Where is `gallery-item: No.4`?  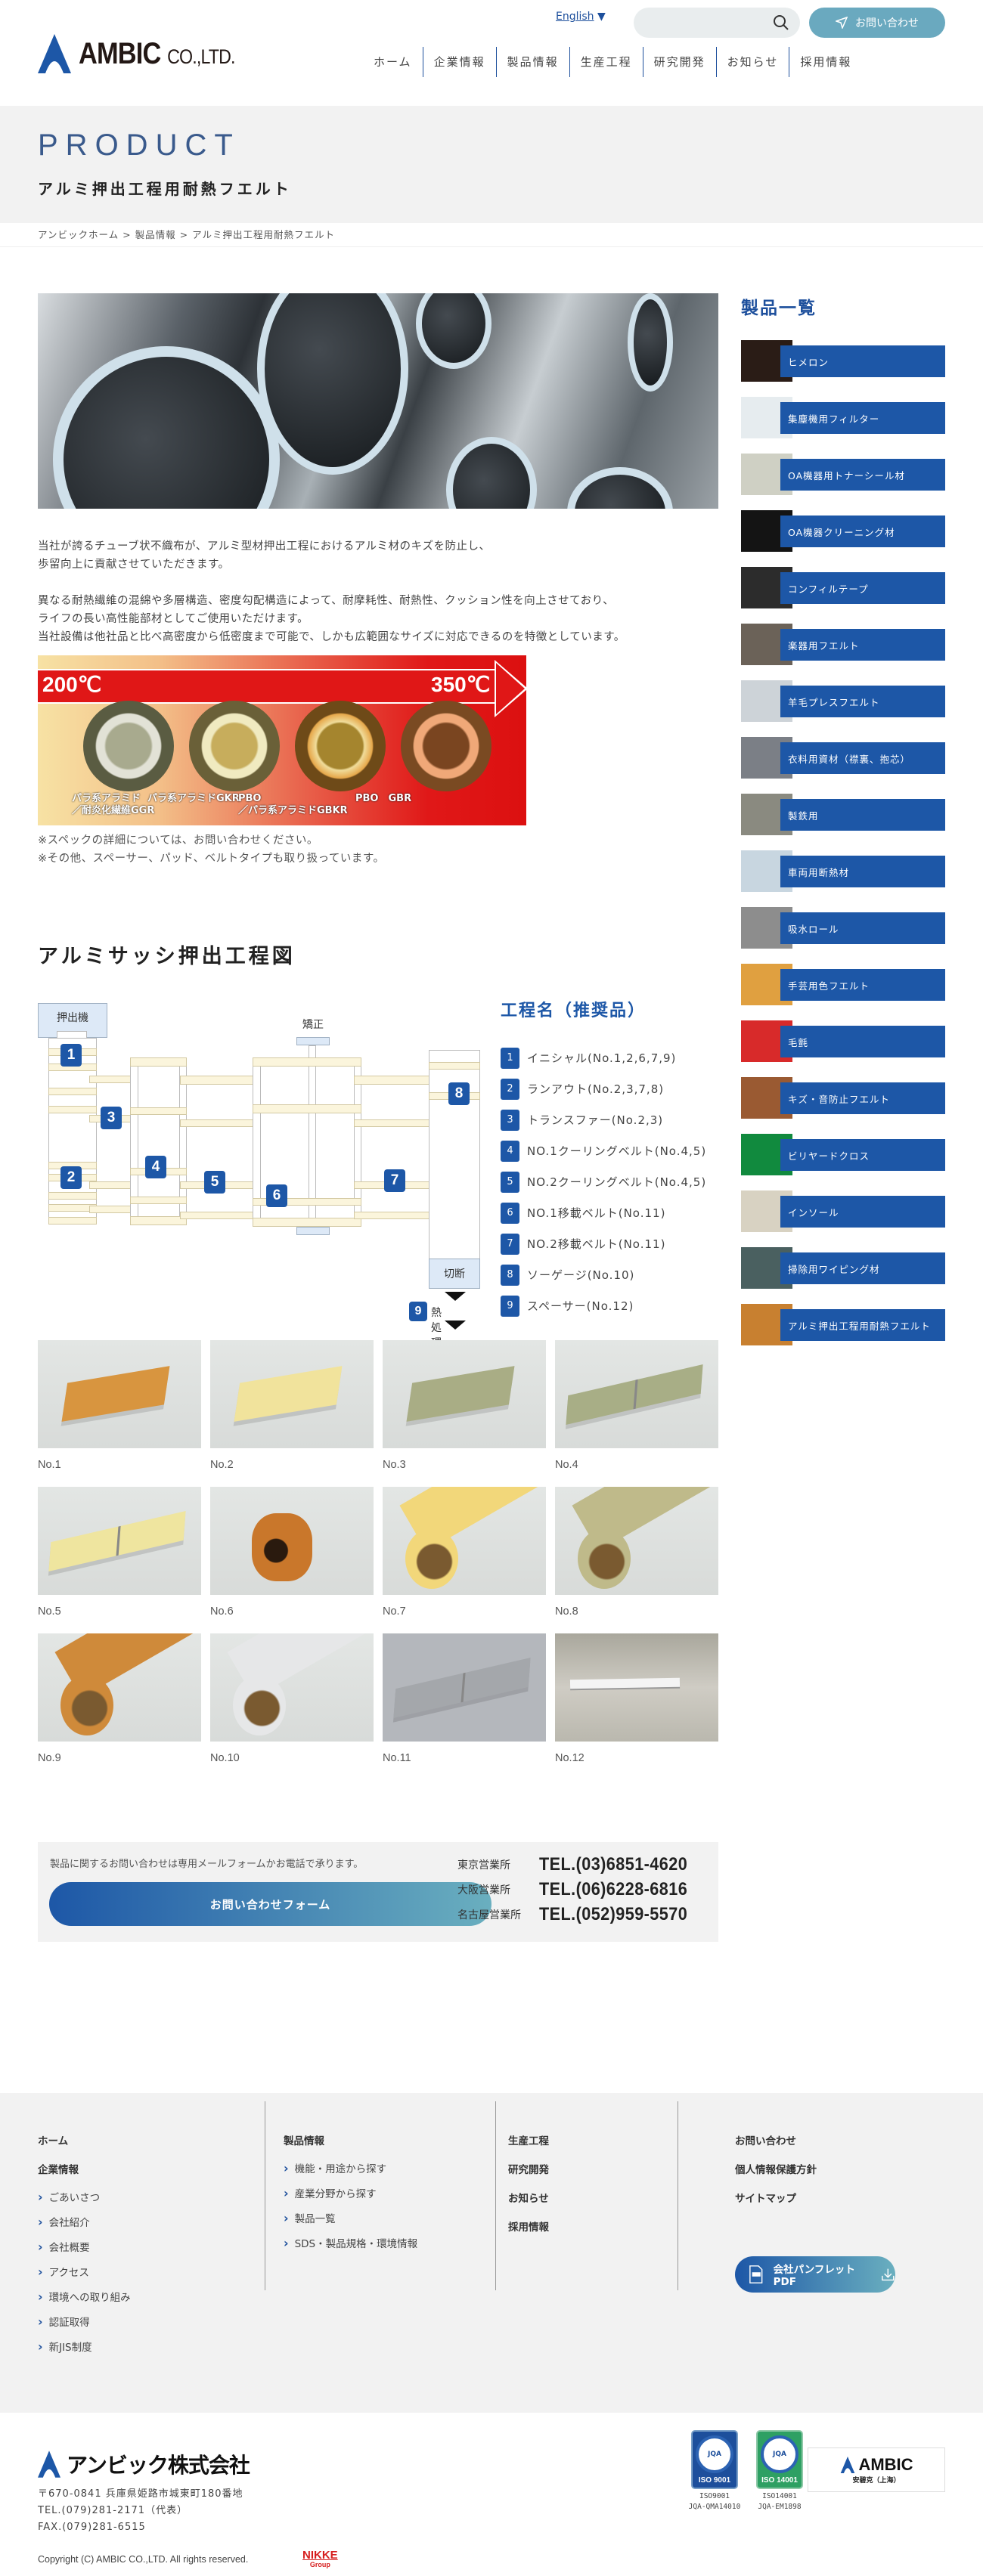
gallery-item: No.4 is located at coordinates (636, 1413).